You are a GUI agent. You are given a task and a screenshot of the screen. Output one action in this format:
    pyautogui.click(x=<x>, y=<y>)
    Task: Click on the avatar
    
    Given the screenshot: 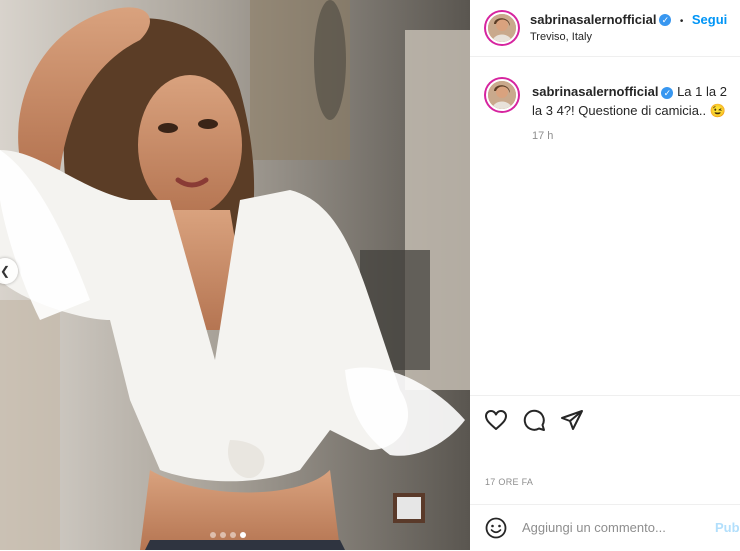 What is the action you would take?
    pyautogui.click(x=502, y=28)
    